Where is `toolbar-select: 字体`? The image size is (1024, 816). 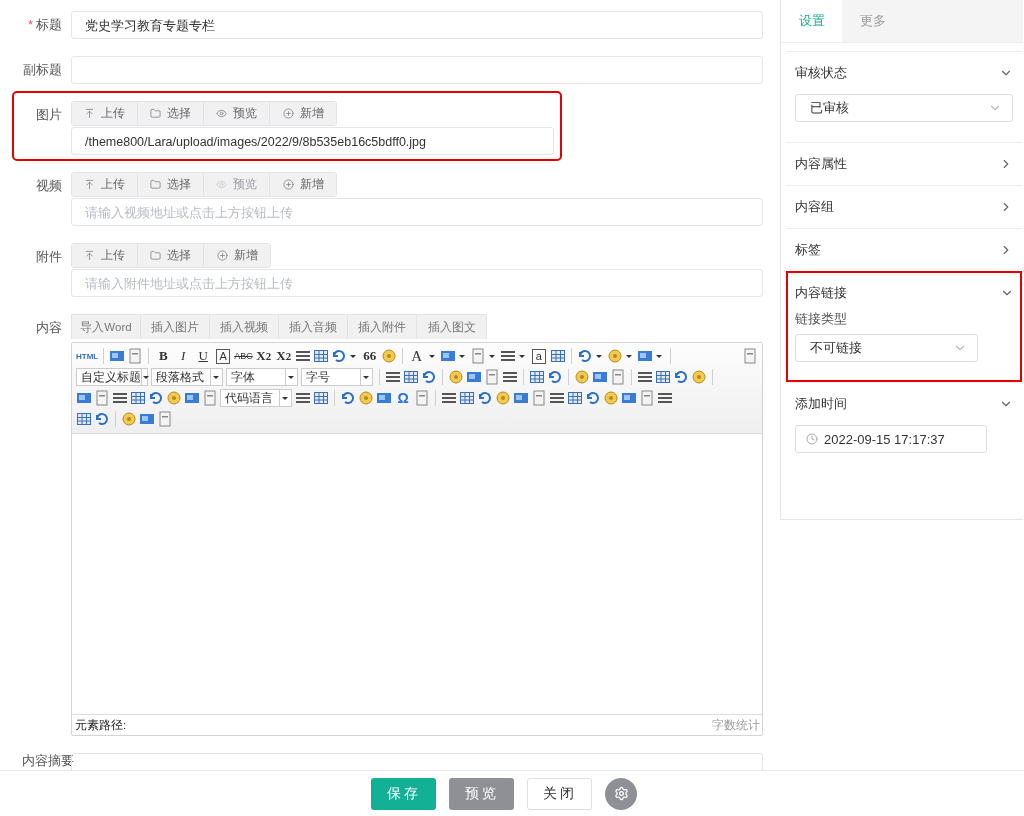 toolbar-select: 字体 is located at coordinates (262, 377).